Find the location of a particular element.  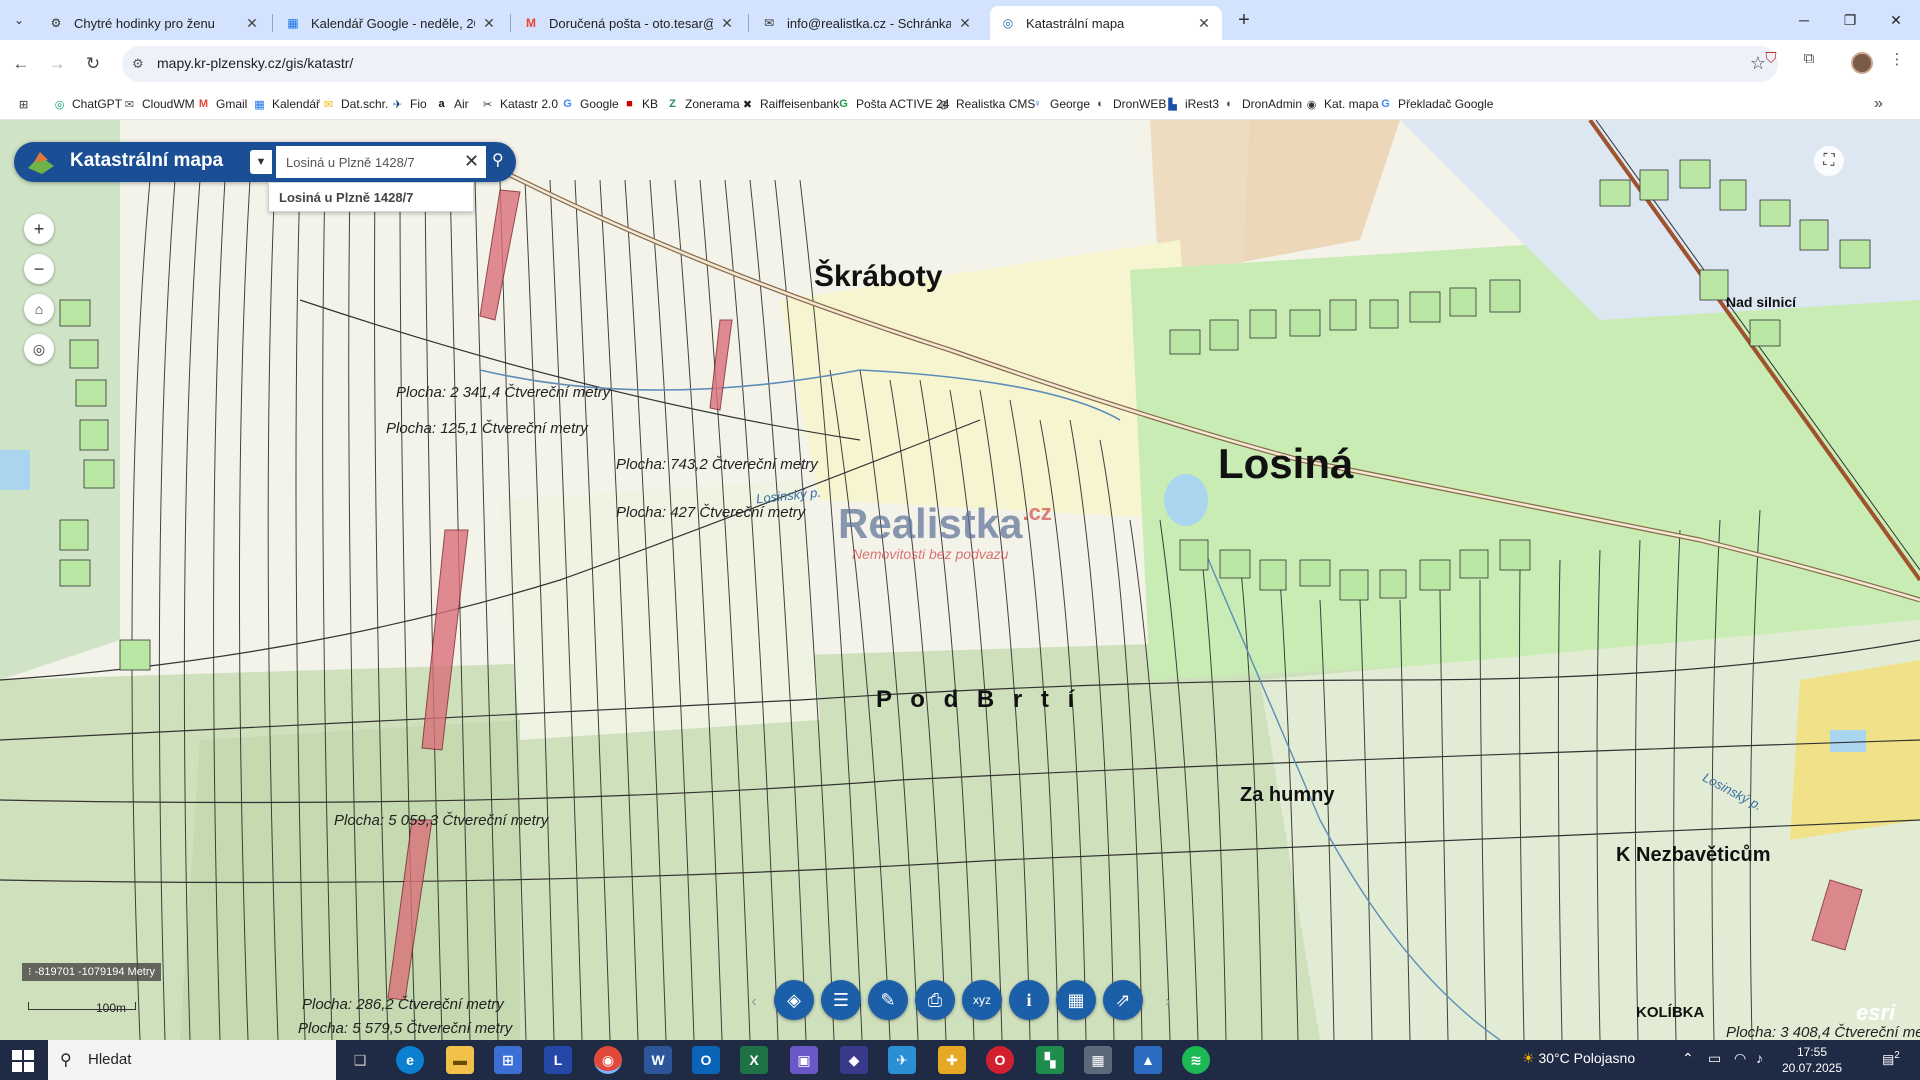

bookmark-dat-schr-: ✉ Dat.schr. is located at coordinates (354, 104).